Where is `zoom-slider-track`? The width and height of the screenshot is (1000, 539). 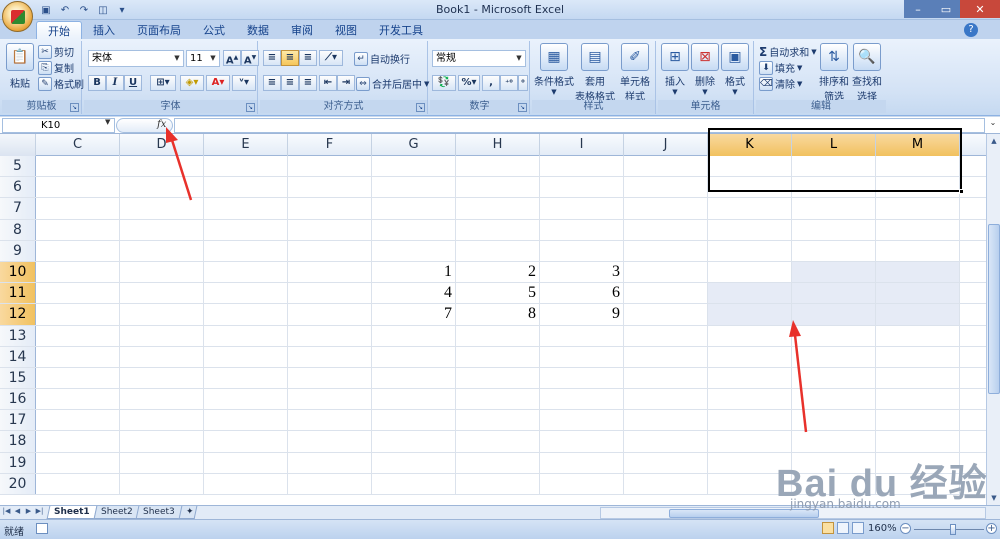
zoom-slider-track is located at coordinates (949, 529).